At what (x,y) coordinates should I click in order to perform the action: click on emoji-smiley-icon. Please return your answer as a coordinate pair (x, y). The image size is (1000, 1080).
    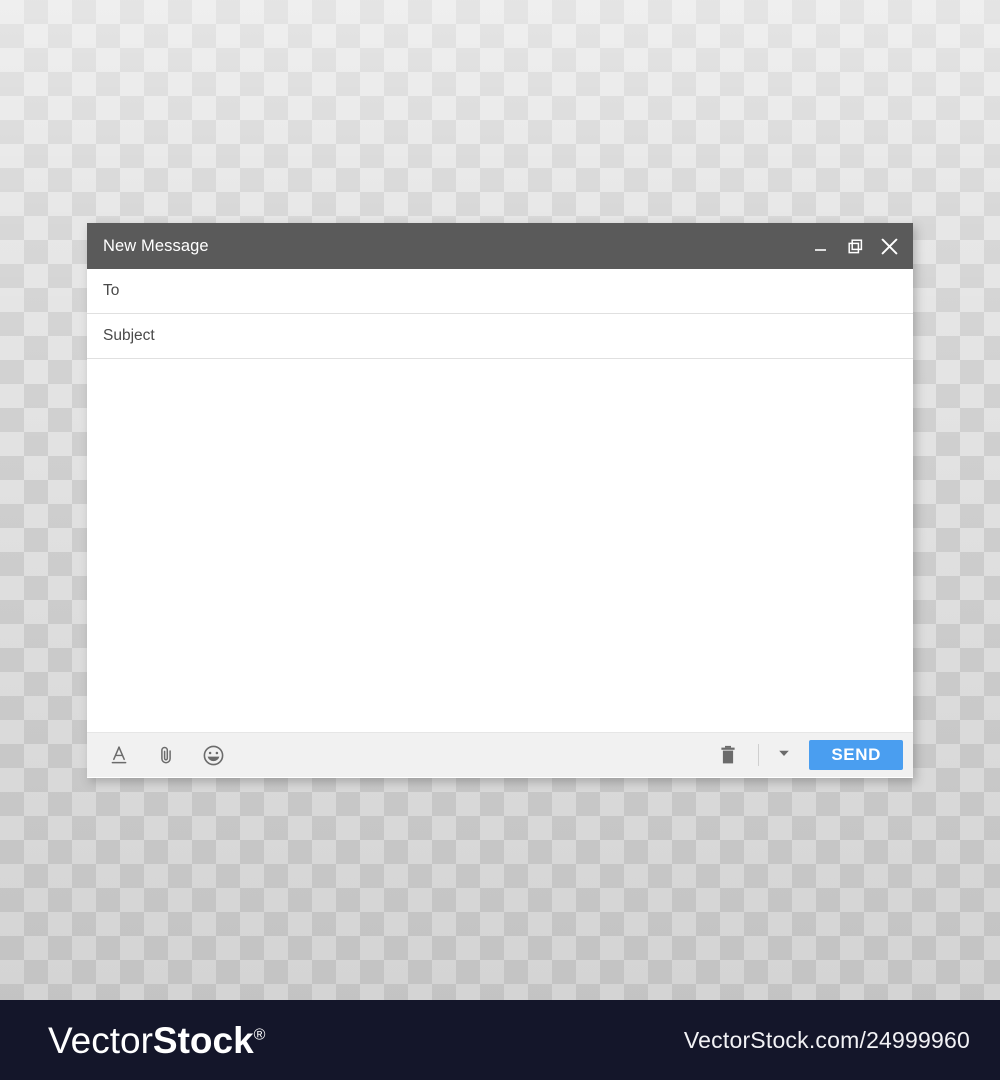
    Looking at the image, I should click on (213, 755).